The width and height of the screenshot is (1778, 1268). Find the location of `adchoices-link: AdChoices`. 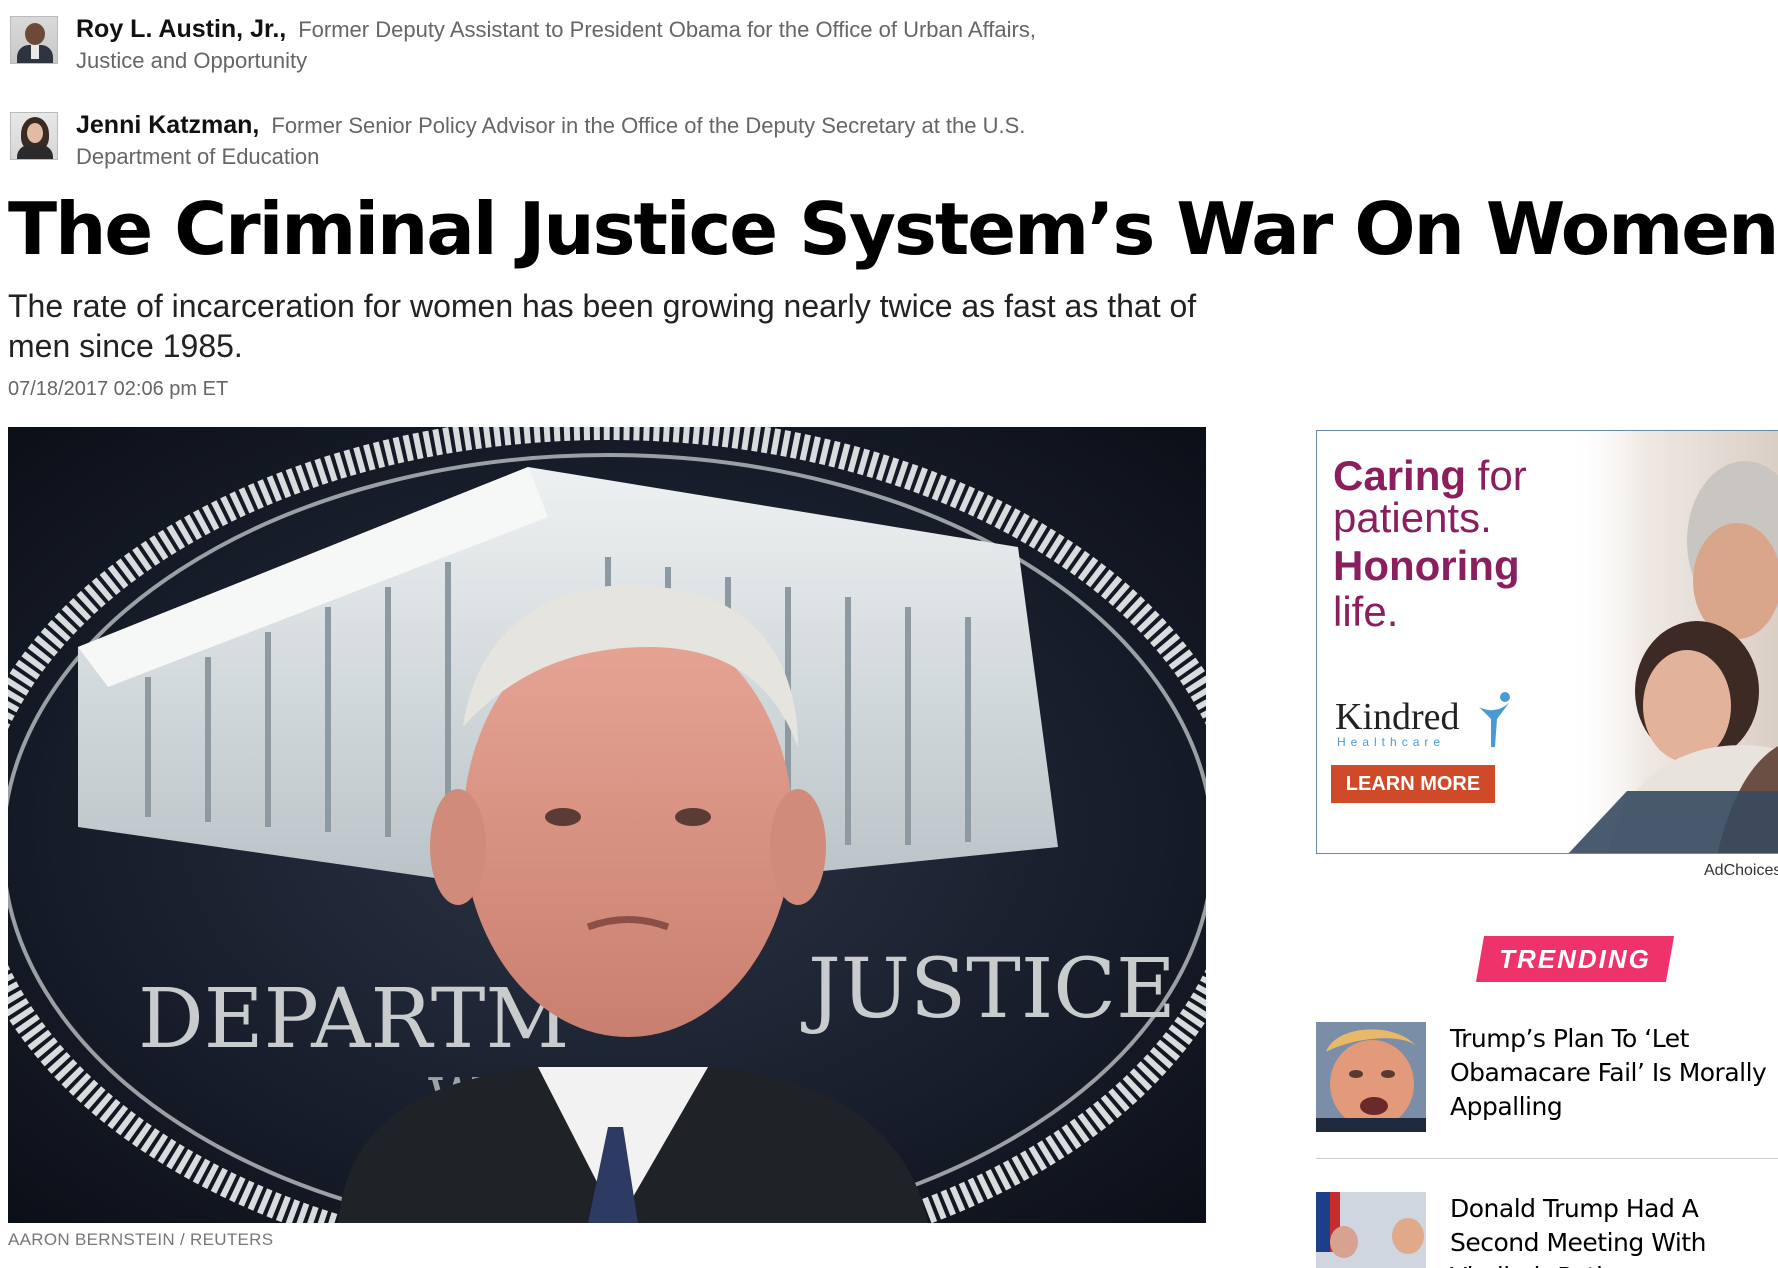

adchoices-link: AdChoices is located at coordinates (1741, 871).